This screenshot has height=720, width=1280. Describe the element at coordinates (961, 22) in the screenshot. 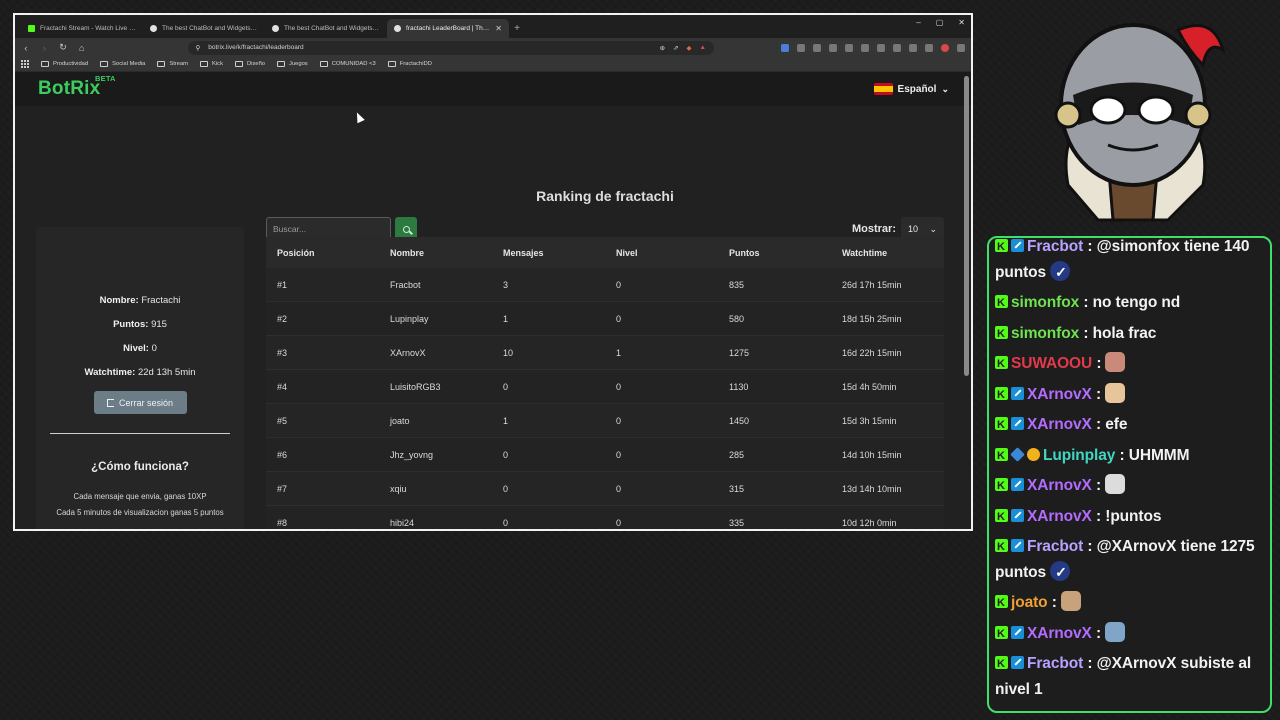

I see `close-window-button: ✕` at that location.